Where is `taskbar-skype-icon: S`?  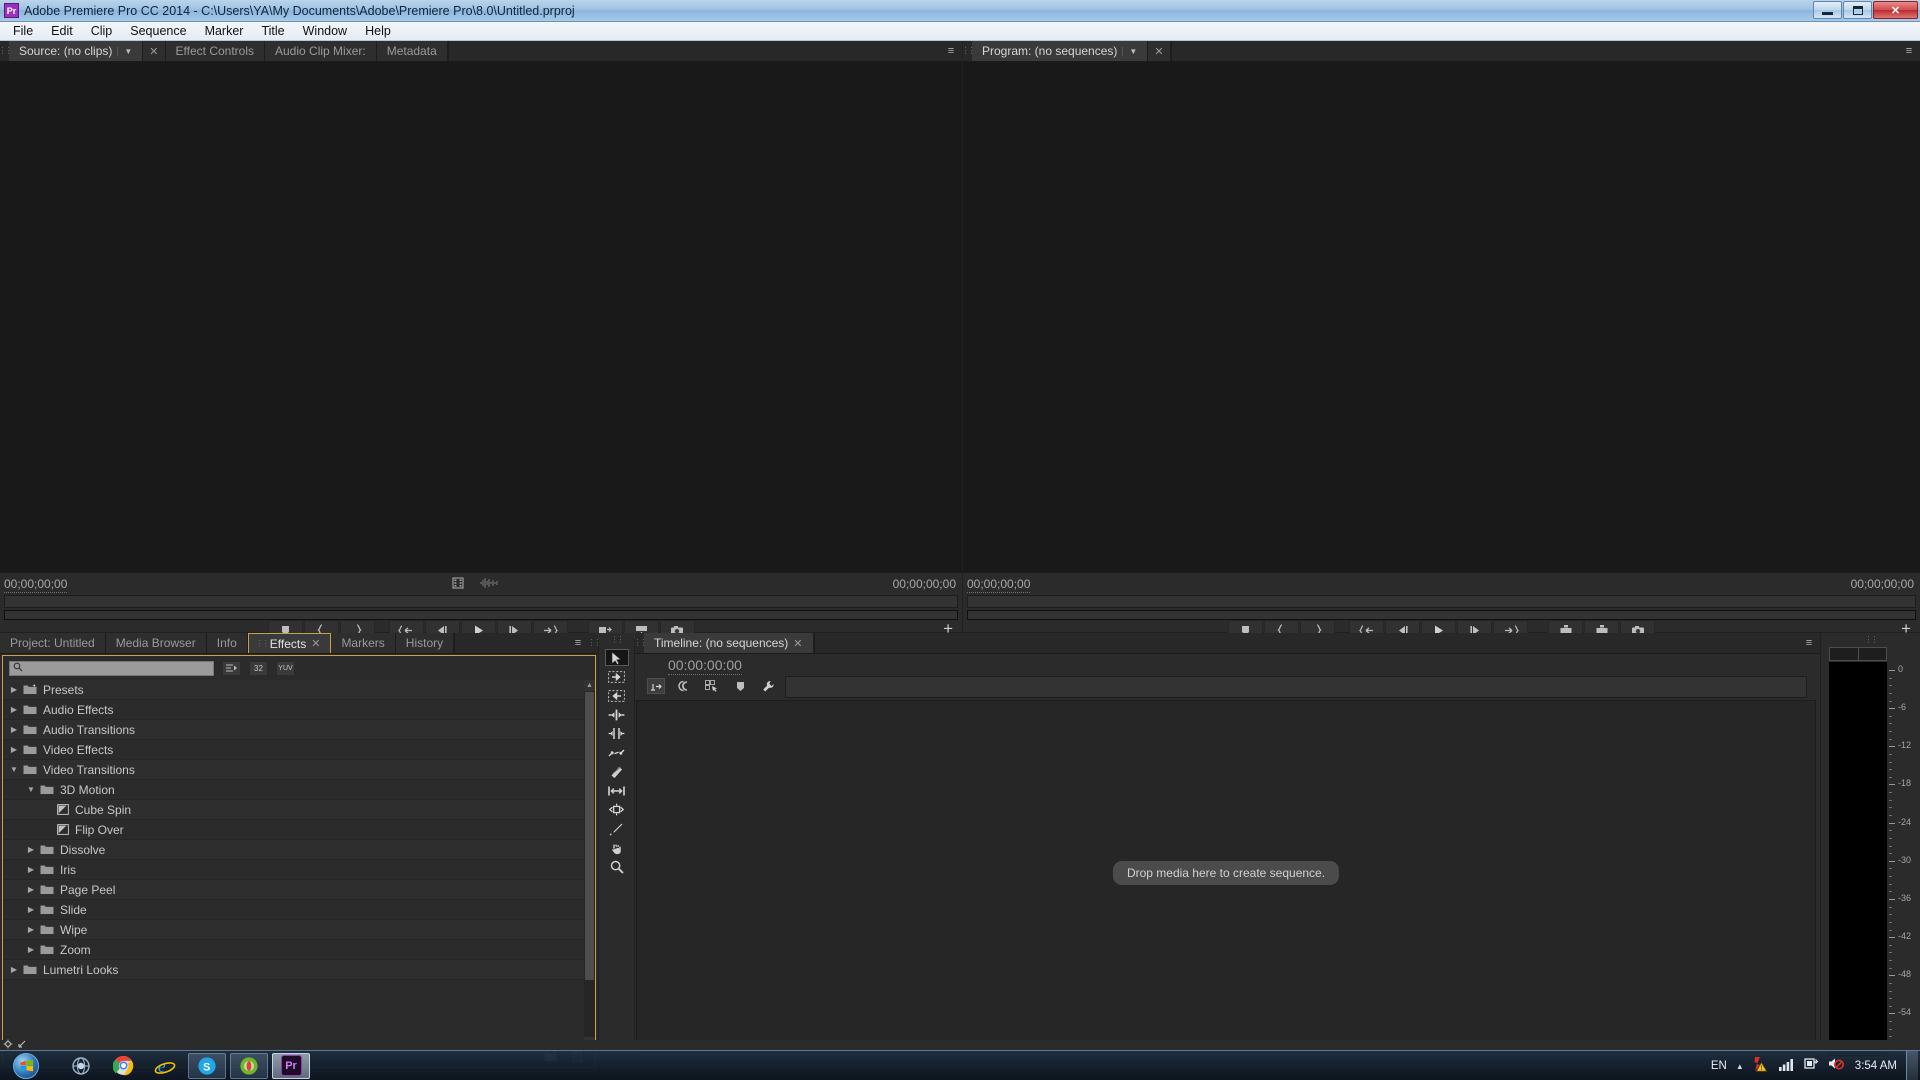
taskbar-skype-icon: S is located at coordinates (207, 1065).